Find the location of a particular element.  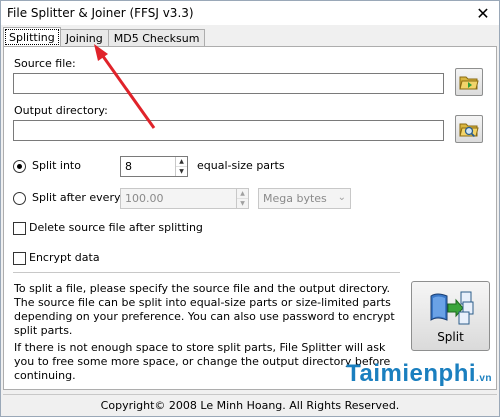

source-file-label: Source file: is located at coordinates (45, 63).